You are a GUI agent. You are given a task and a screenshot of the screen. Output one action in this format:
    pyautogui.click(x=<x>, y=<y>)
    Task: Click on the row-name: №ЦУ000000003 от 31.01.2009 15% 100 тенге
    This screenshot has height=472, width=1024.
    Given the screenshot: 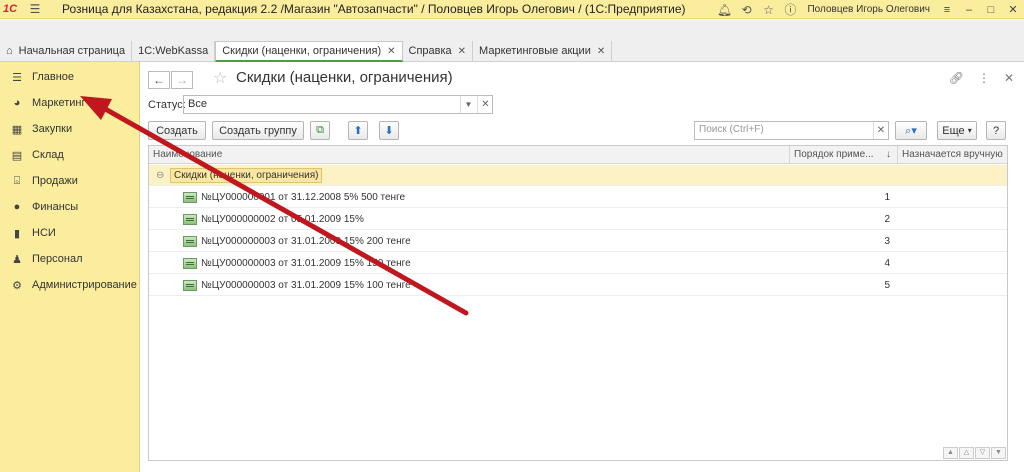 What is the action you would take?
    pyautogui.click(x=306, y=285)
    